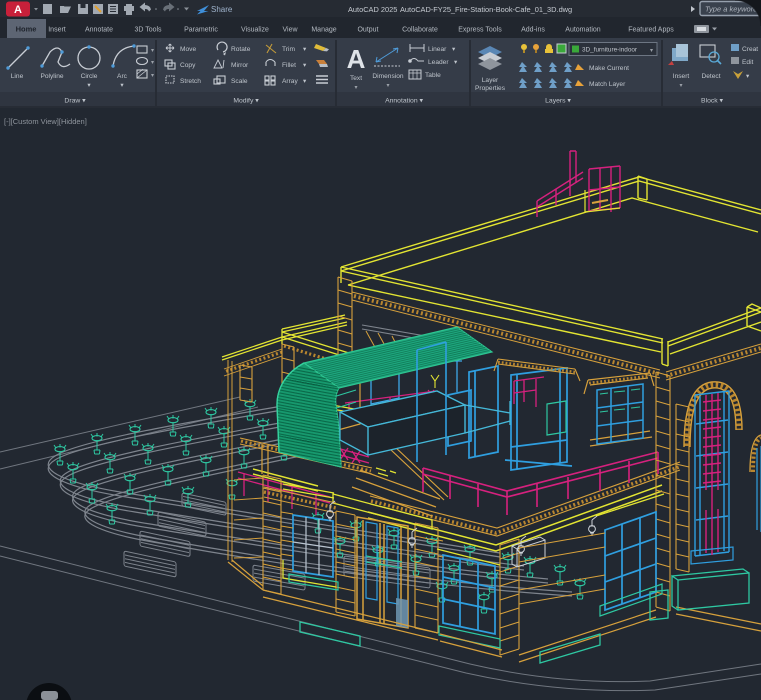 Image resolution: width=761 pixels, height=700 pixels. What do you see at coordinates (289, 65) in the screenshot?
I see `svg-text: Fillet` at bounding box center [289, 65].